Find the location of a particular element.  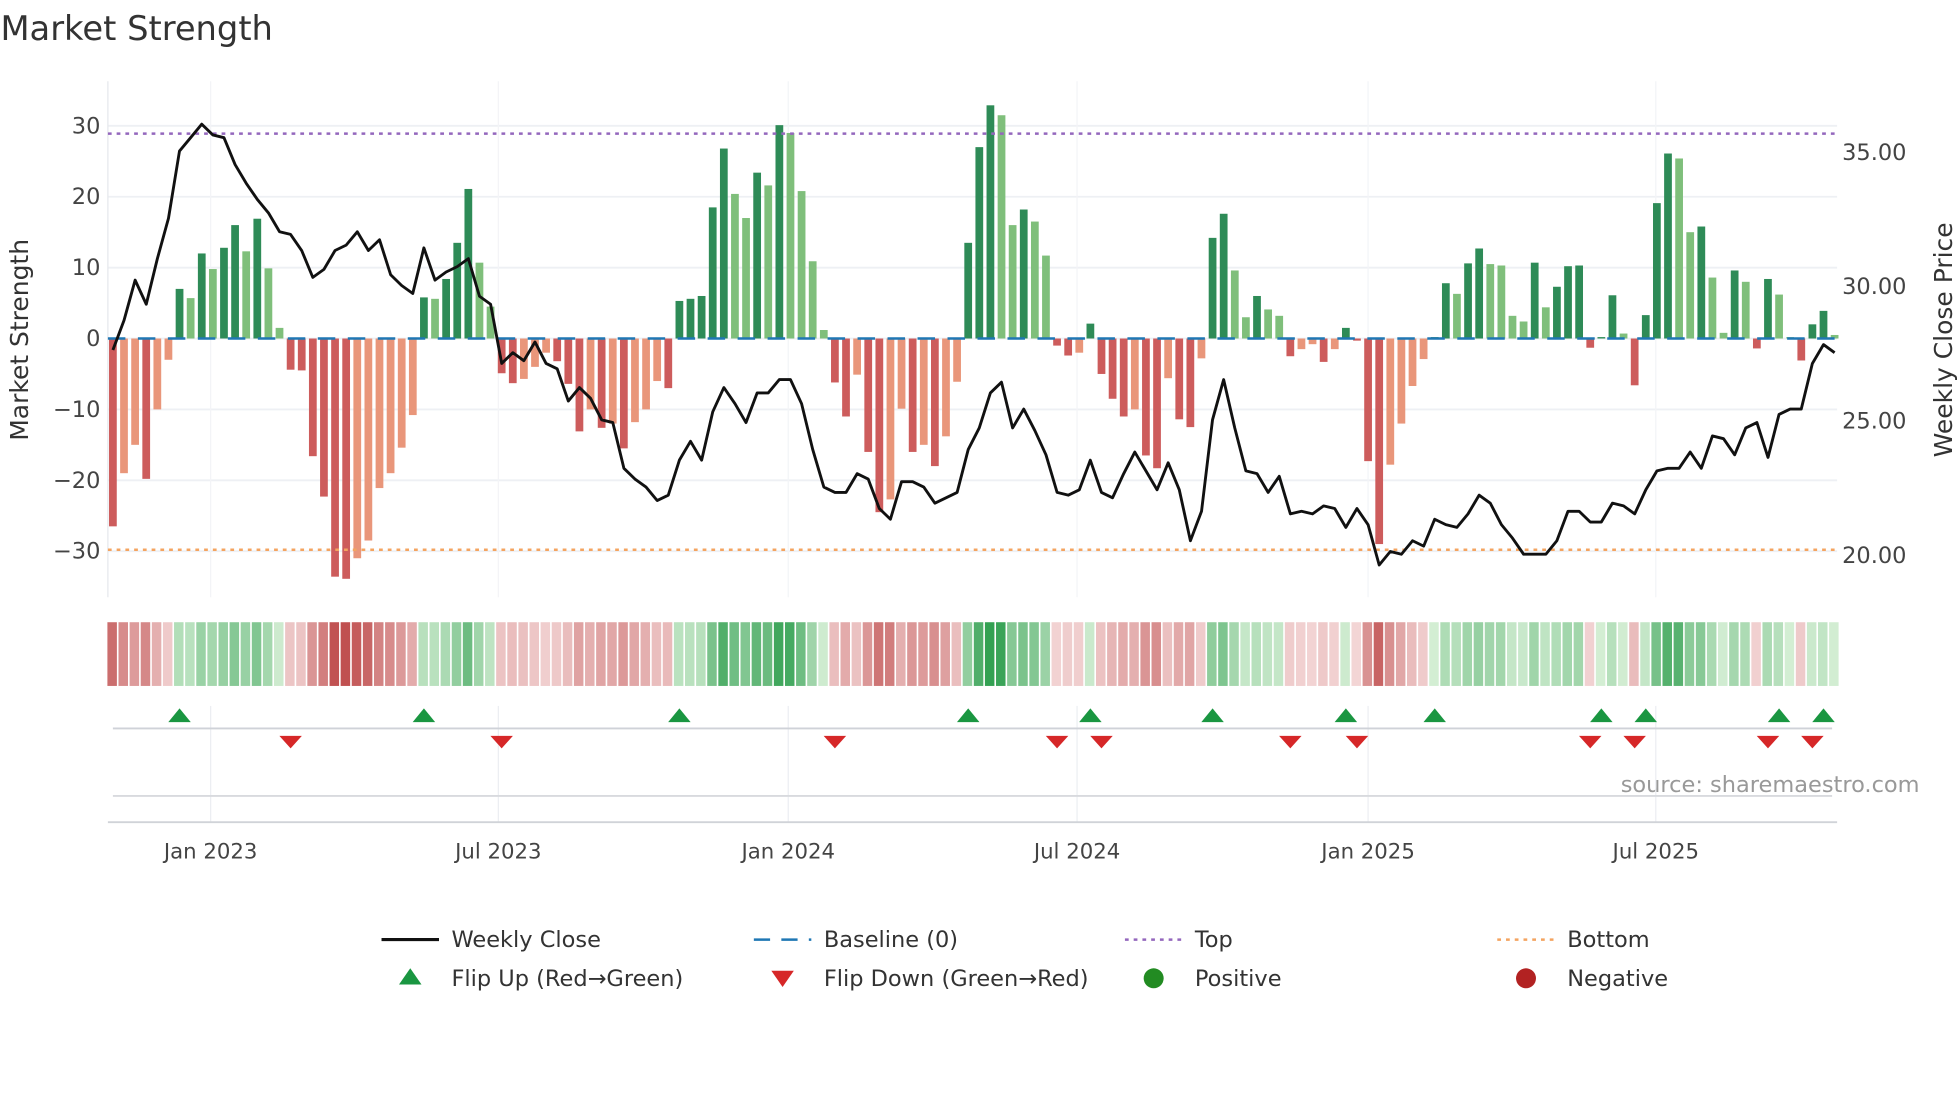

legend-label: Baseline (0) is located at coordinates (891, 940).